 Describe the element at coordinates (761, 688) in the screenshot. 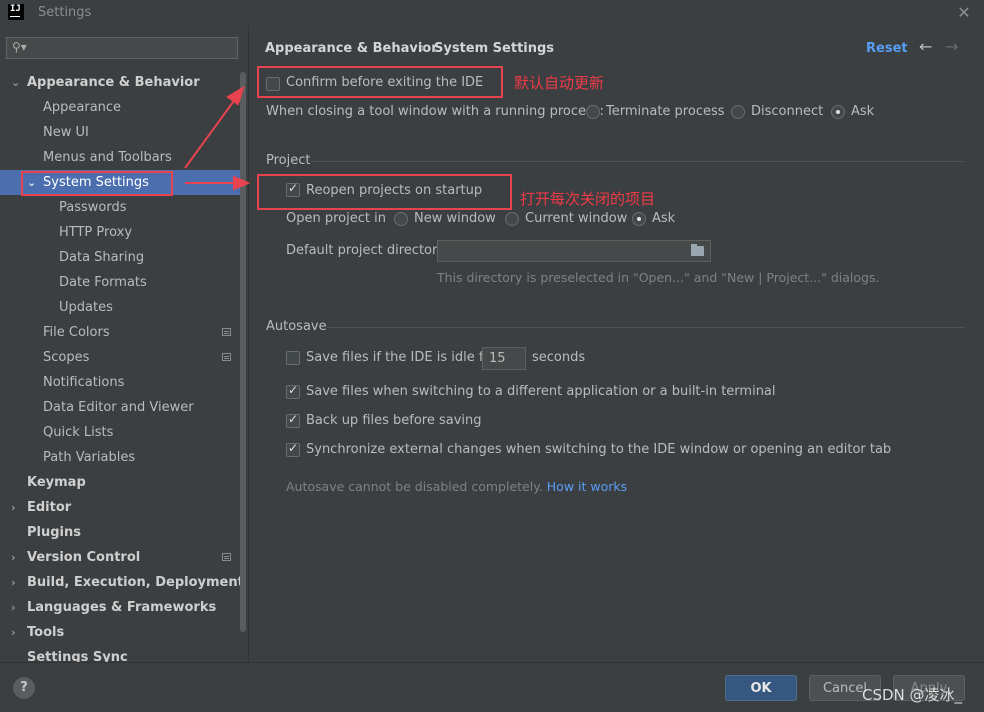

I see `ok-button: OK` at that location.